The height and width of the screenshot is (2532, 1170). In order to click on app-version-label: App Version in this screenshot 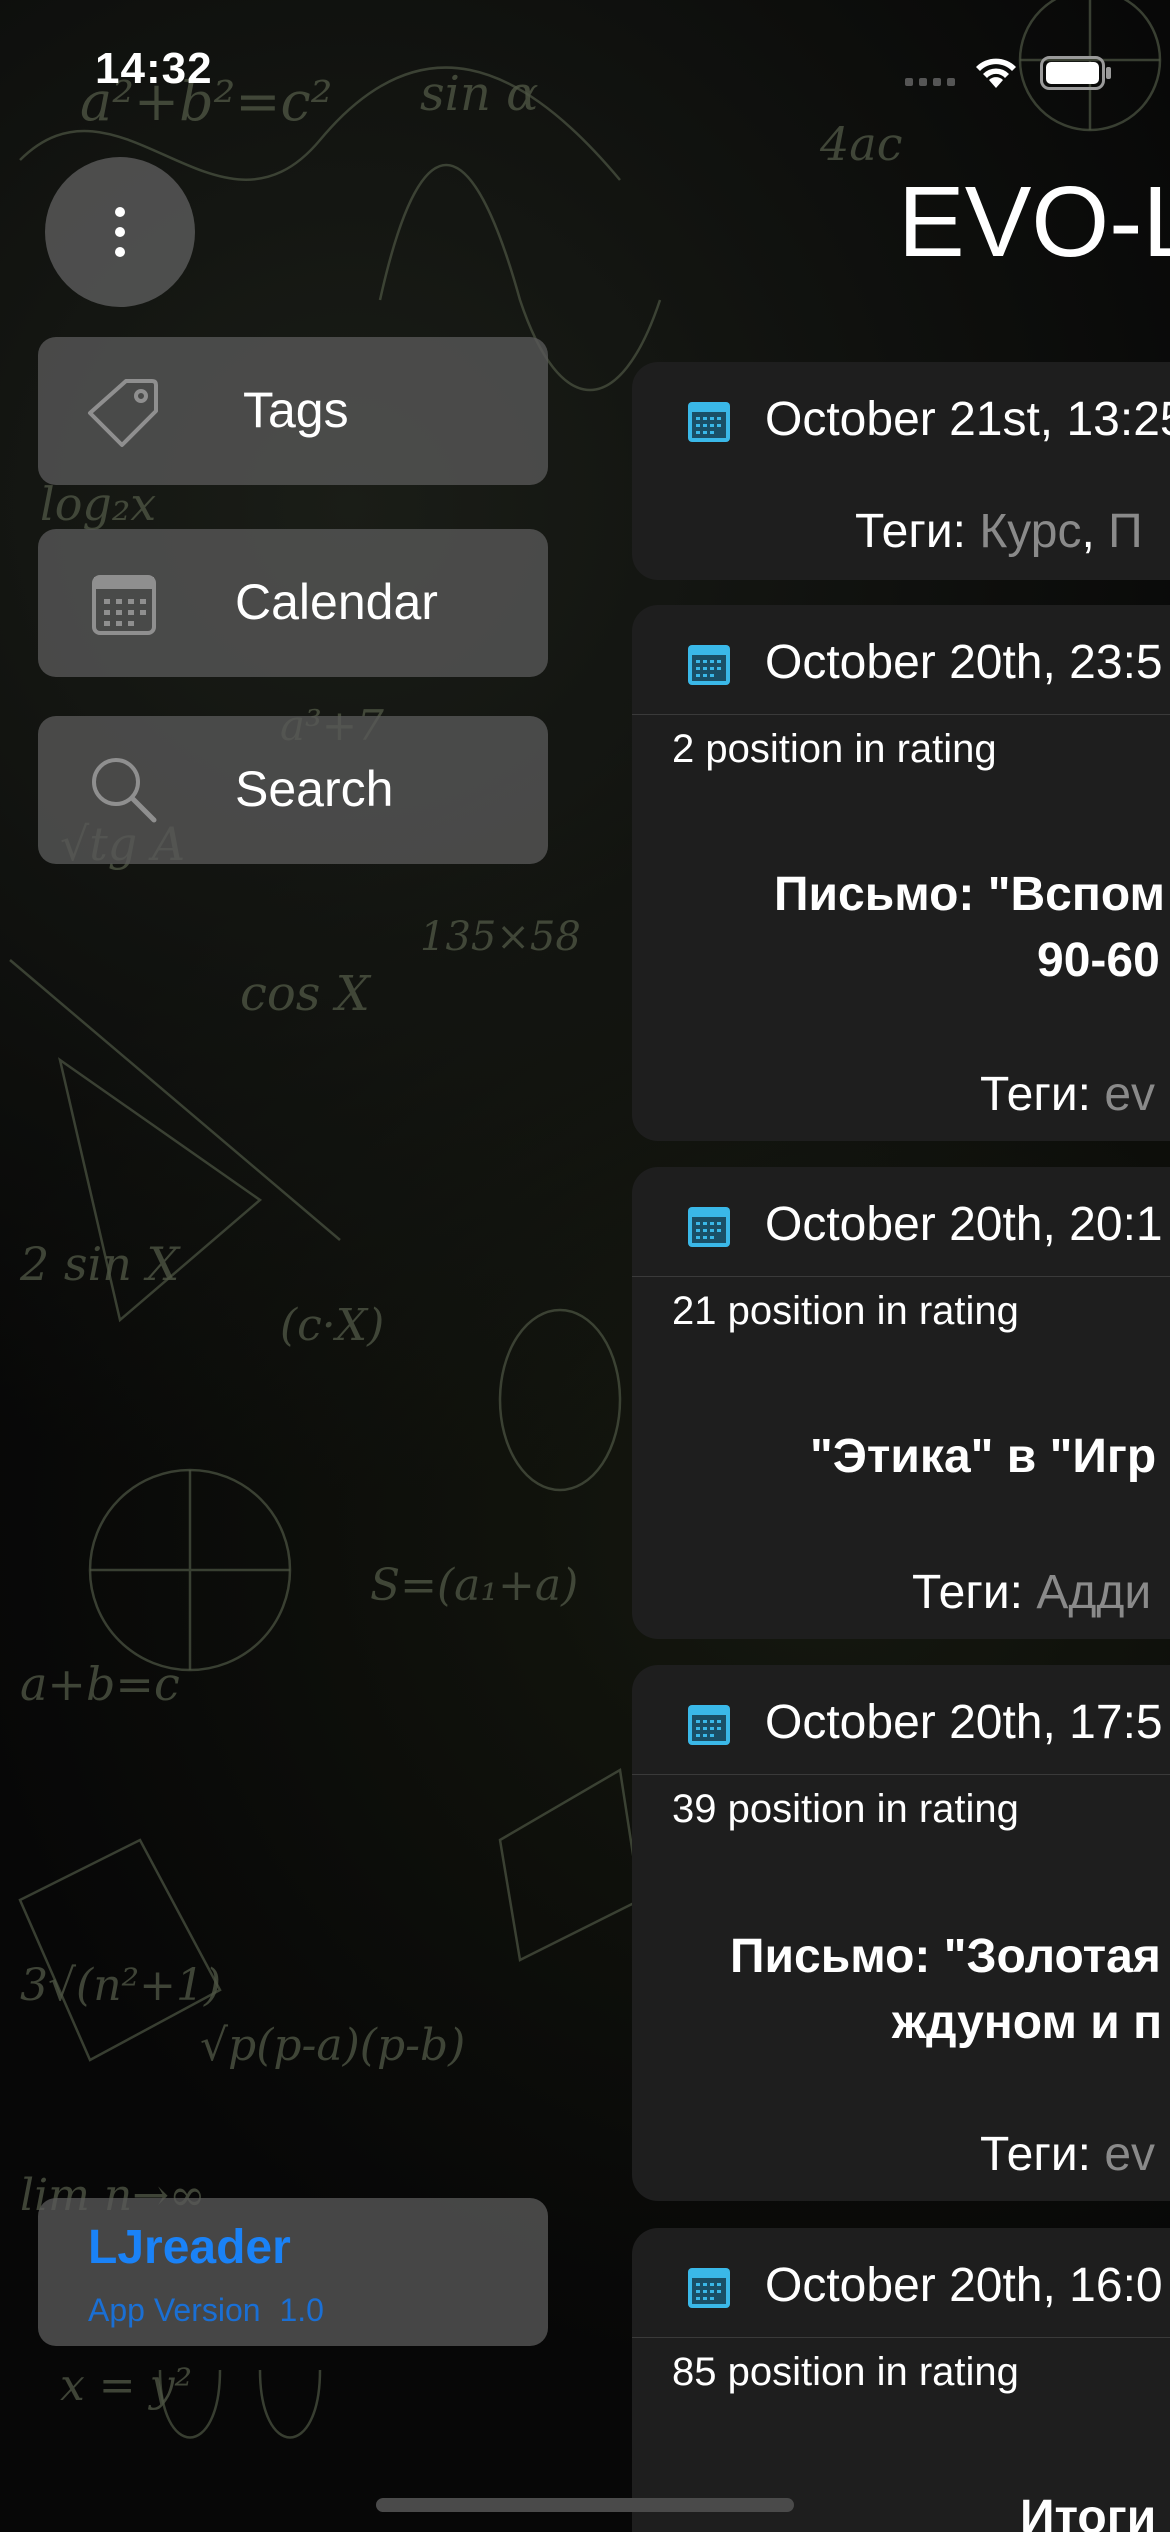, I will do `click(174, 2310)`.